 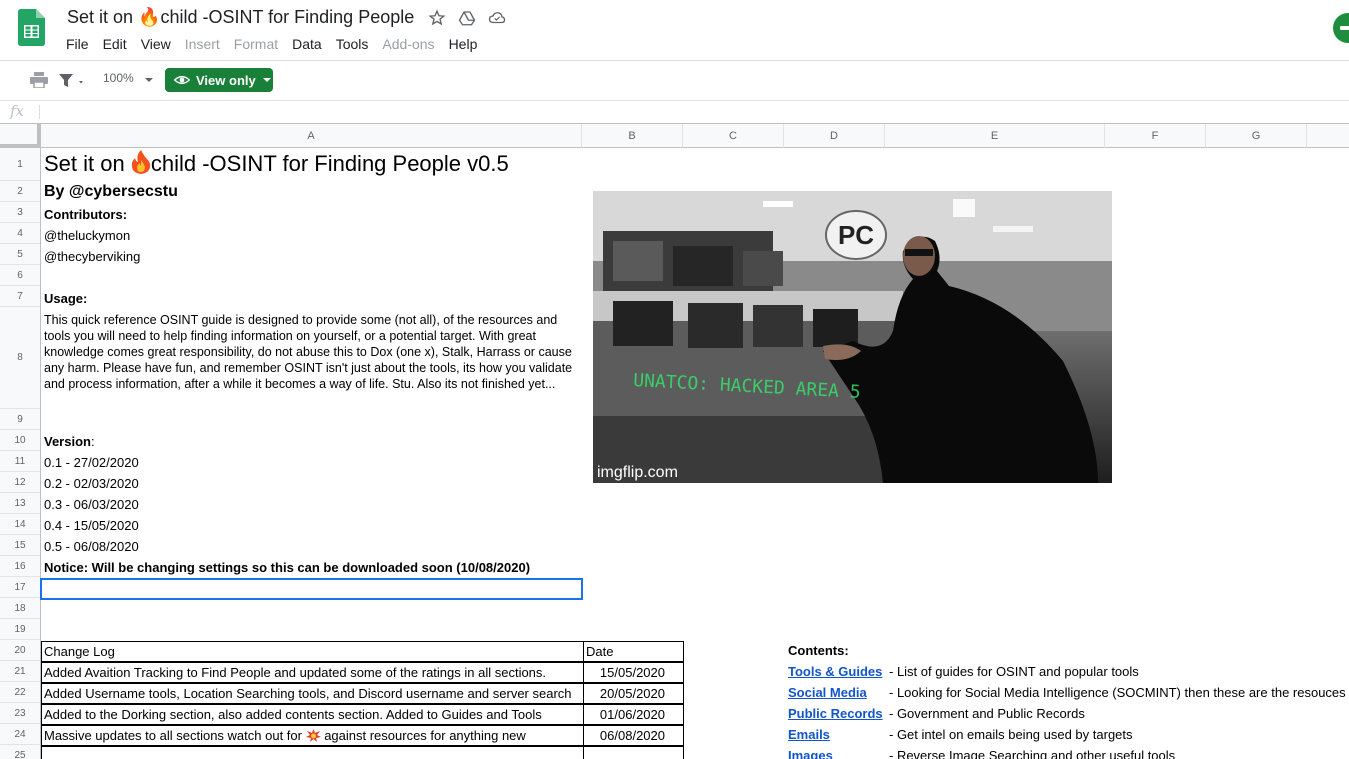 I want to click on menu-item-insert: Insert, so click(x=202, y=44).